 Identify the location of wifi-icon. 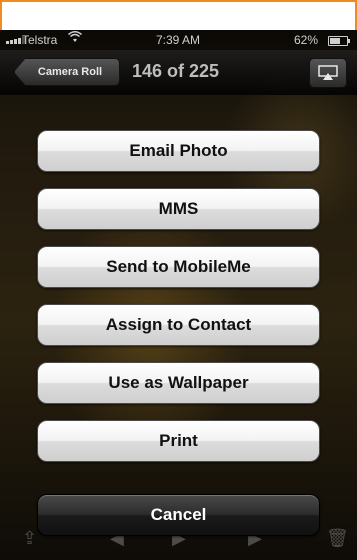
(75, 38).